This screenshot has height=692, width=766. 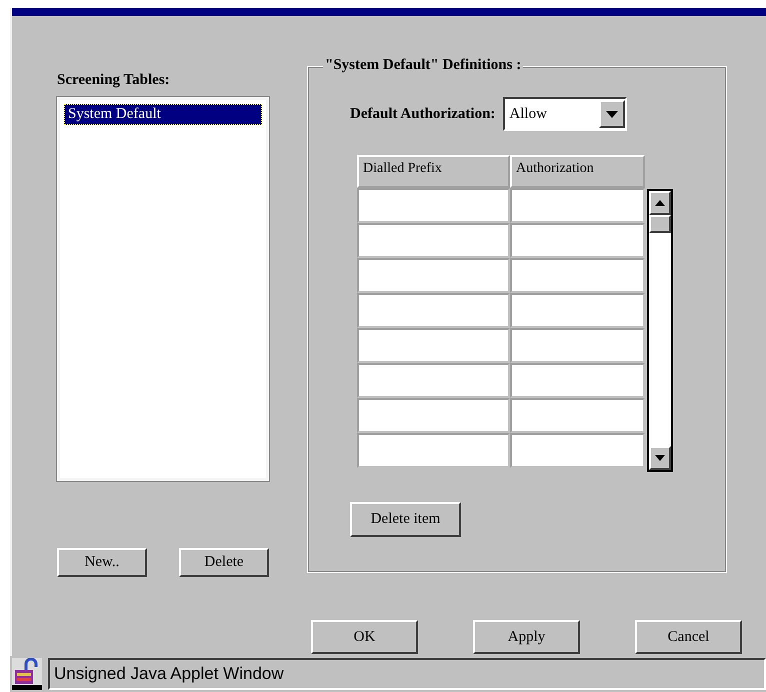 What do you see at coordinates (407, 674) in the screenshot?
I see `status-bar: Unsigned Java Applet Window` at bounding box center [407, 674].